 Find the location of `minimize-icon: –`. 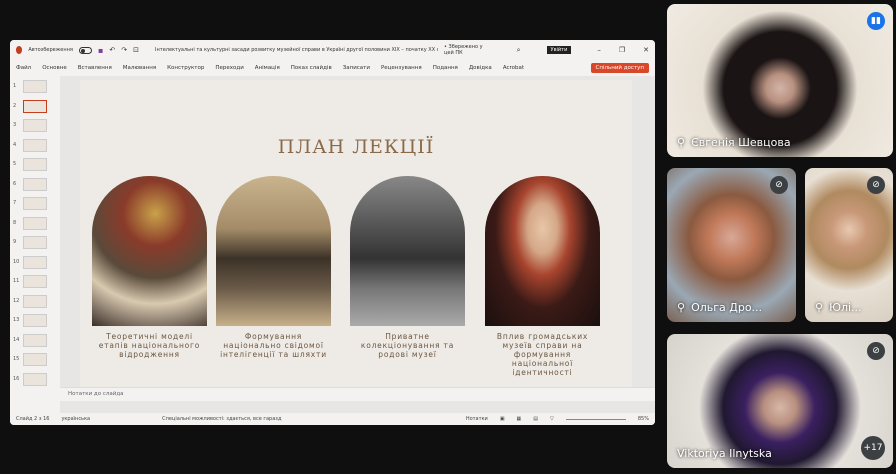

minimize-icon: – is located at coordinates (599, 50).